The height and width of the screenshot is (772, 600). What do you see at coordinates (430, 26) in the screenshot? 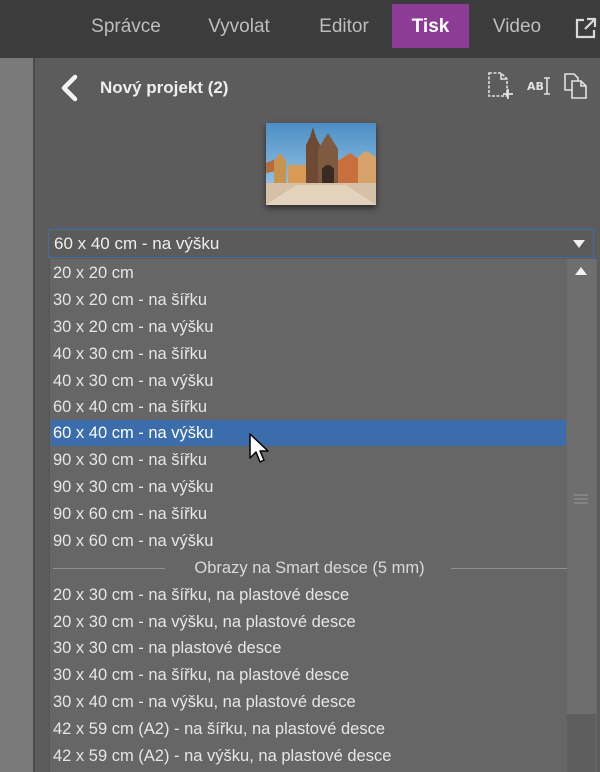
I see `tab-tisk: Tisk` at bounding box center [430, 26].